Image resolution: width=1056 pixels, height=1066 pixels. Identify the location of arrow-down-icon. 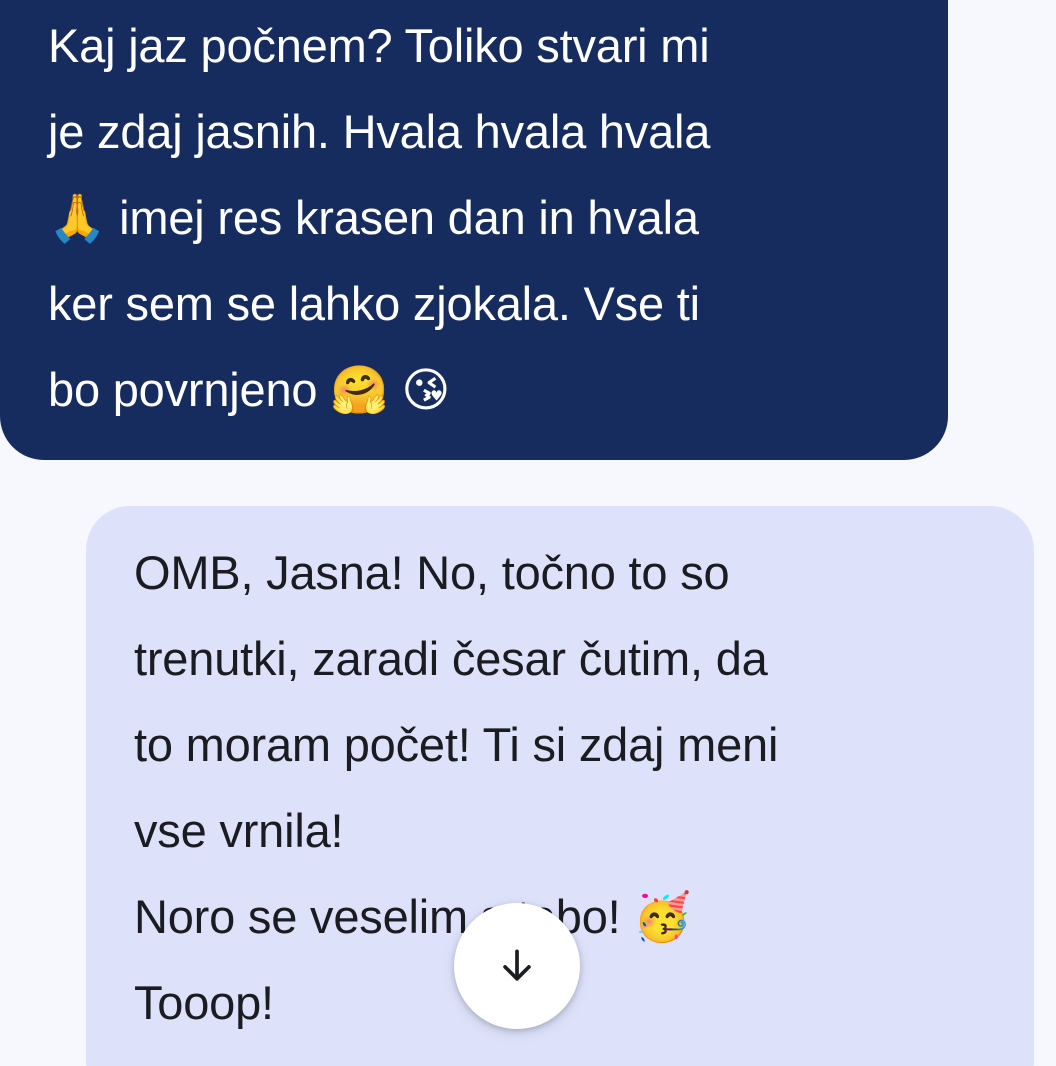
(517, 965).